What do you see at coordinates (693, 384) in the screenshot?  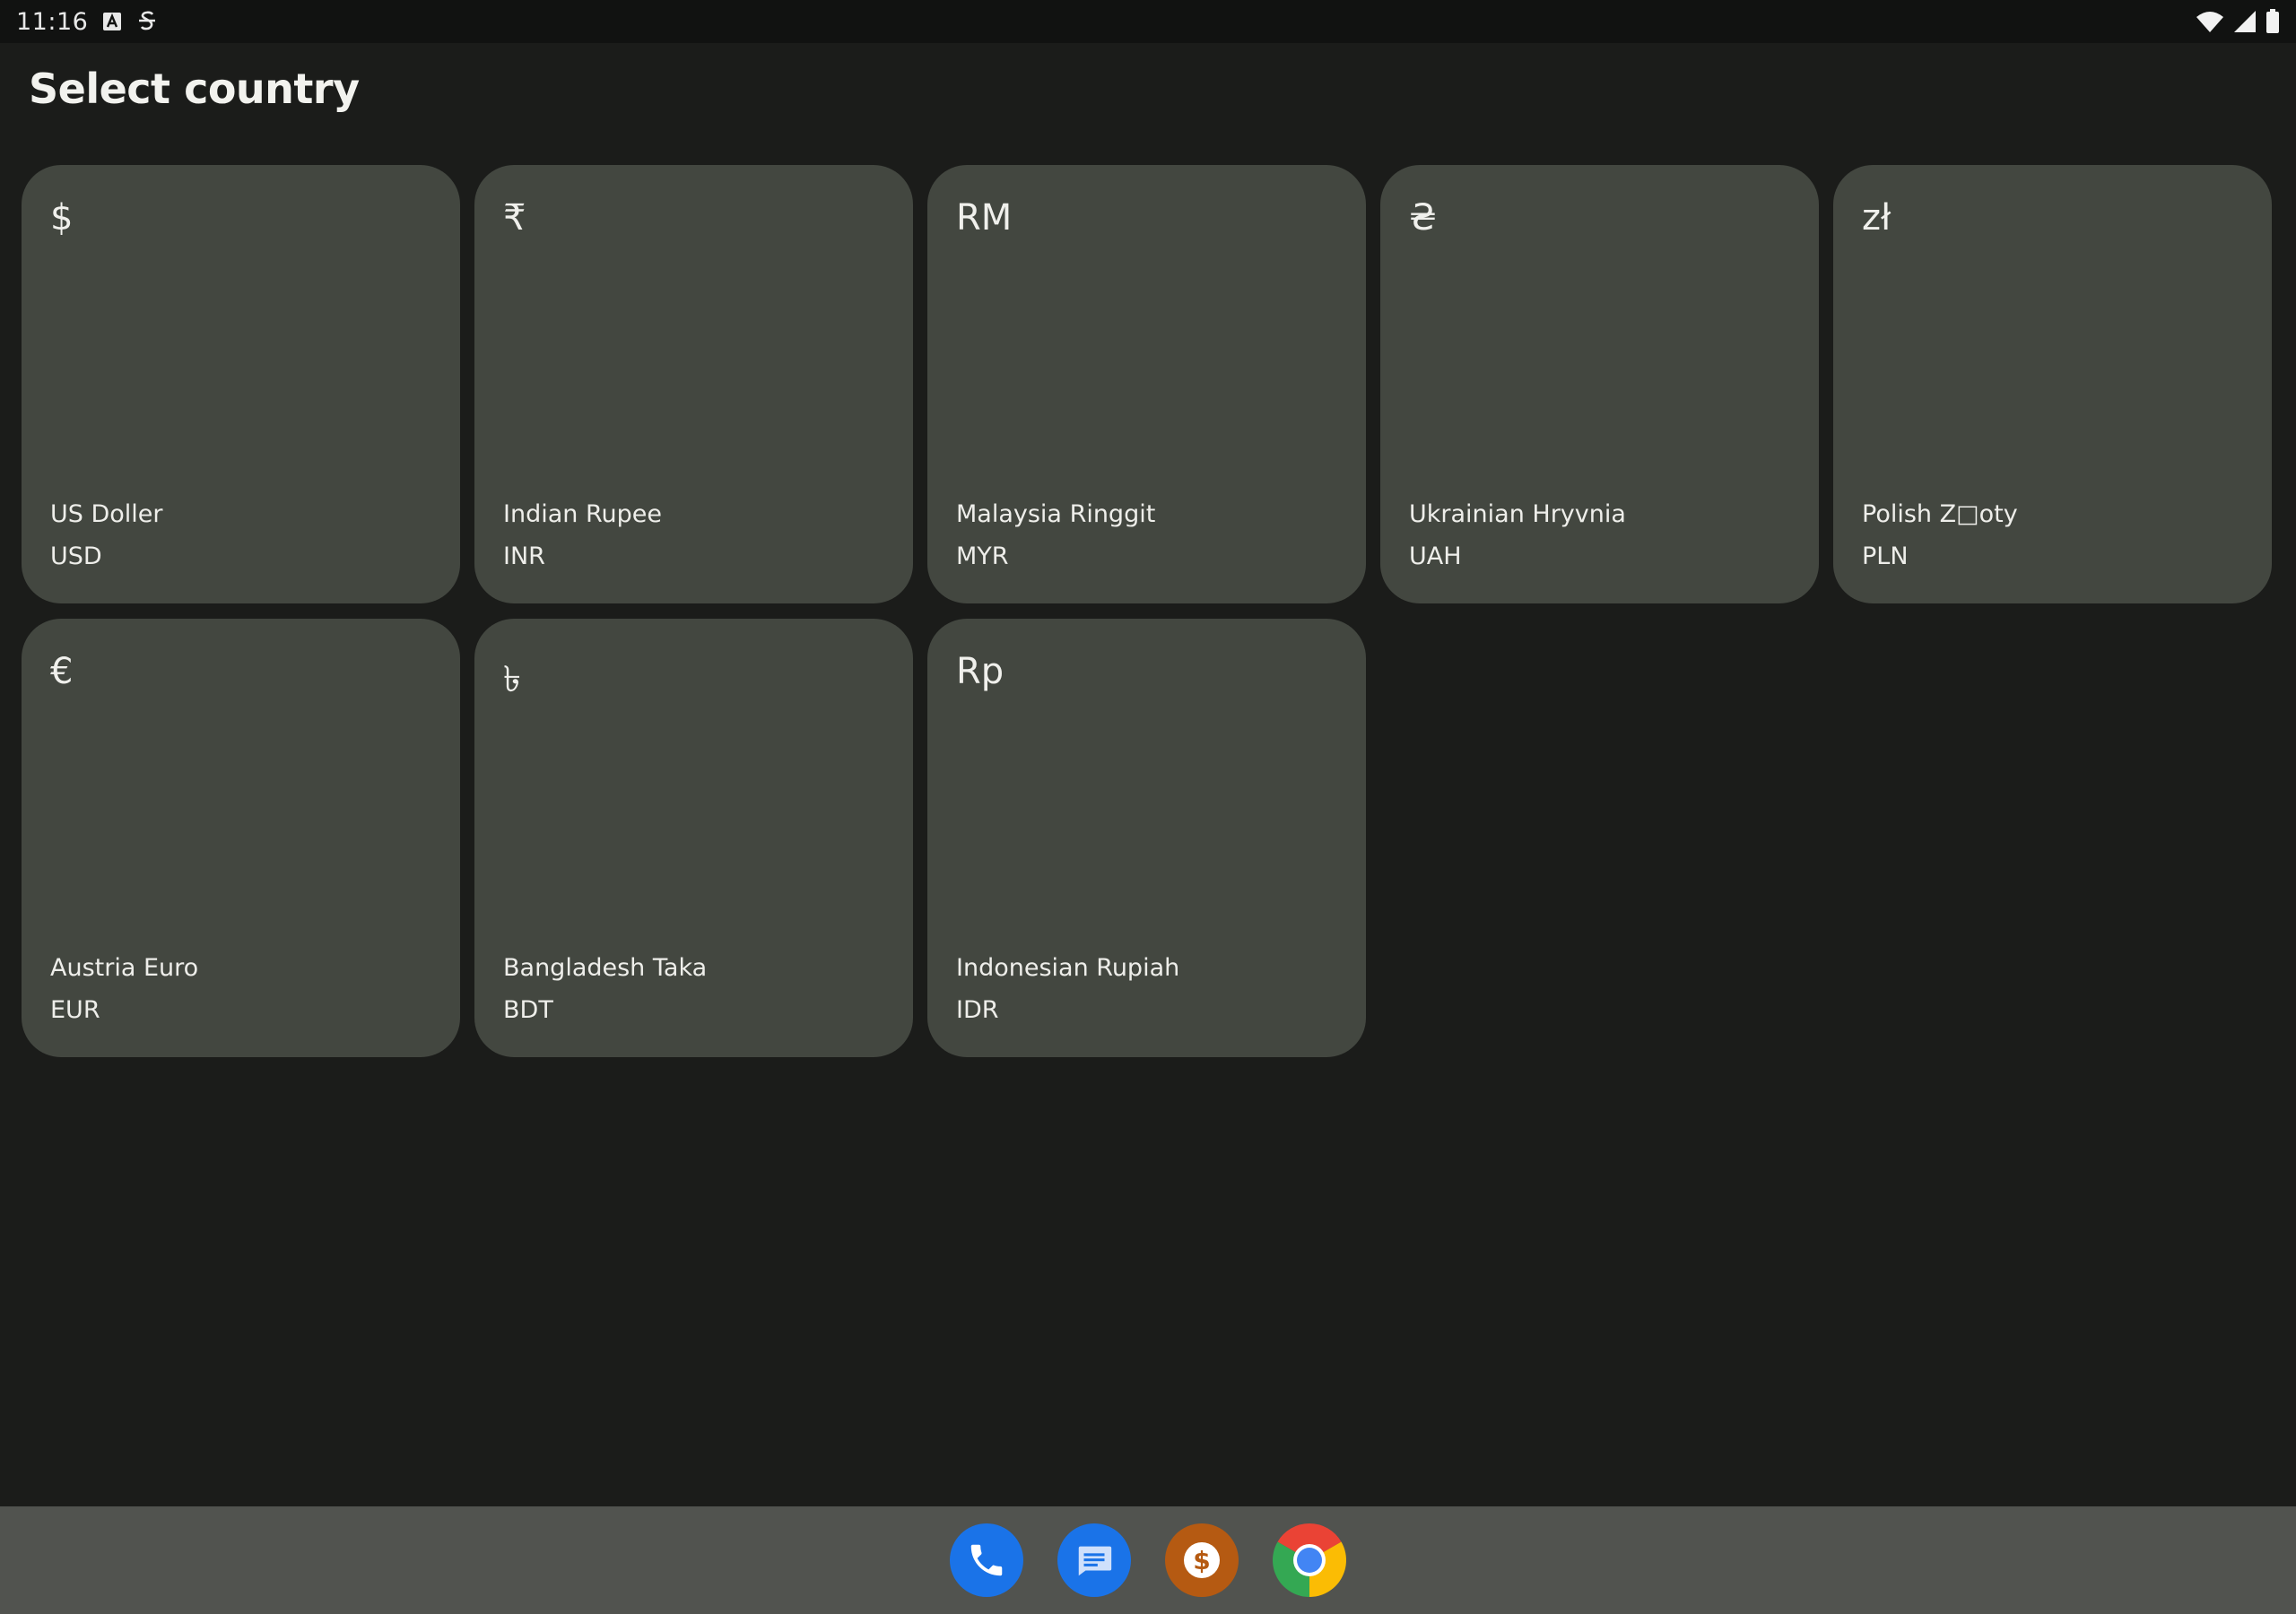 I see `currency-card-inr: ₹ Indian Rupee INR` at bounding box center [693, 384].